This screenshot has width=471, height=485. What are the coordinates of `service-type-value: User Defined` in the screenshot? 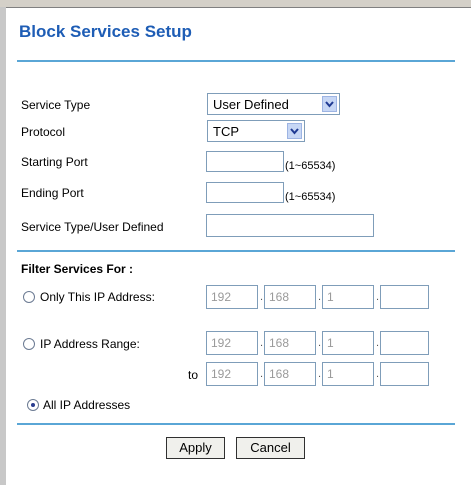 It's located at (251, 104).